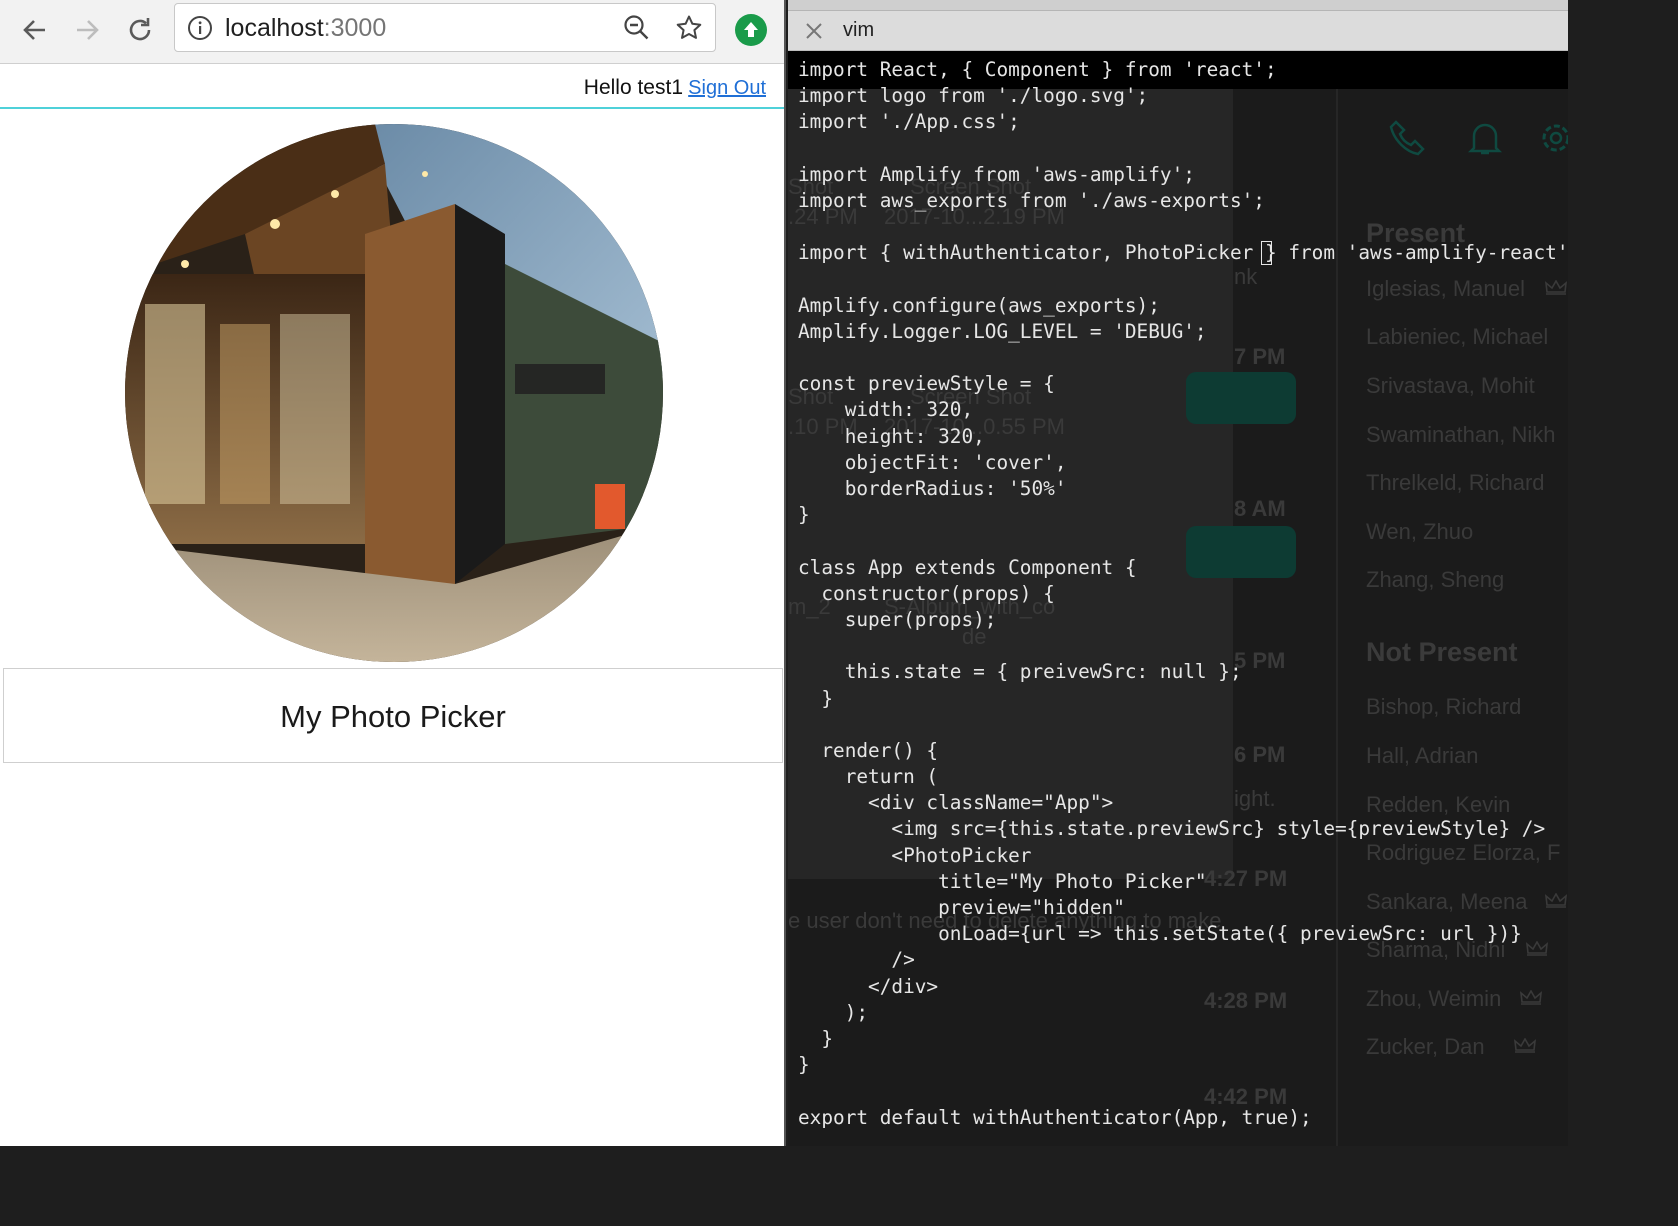 This screenshot has width=1678, height=1226. Describe the element at coordinates (633, 87) in the screenshot. I see `greeting-text: Hello test1` at that location.